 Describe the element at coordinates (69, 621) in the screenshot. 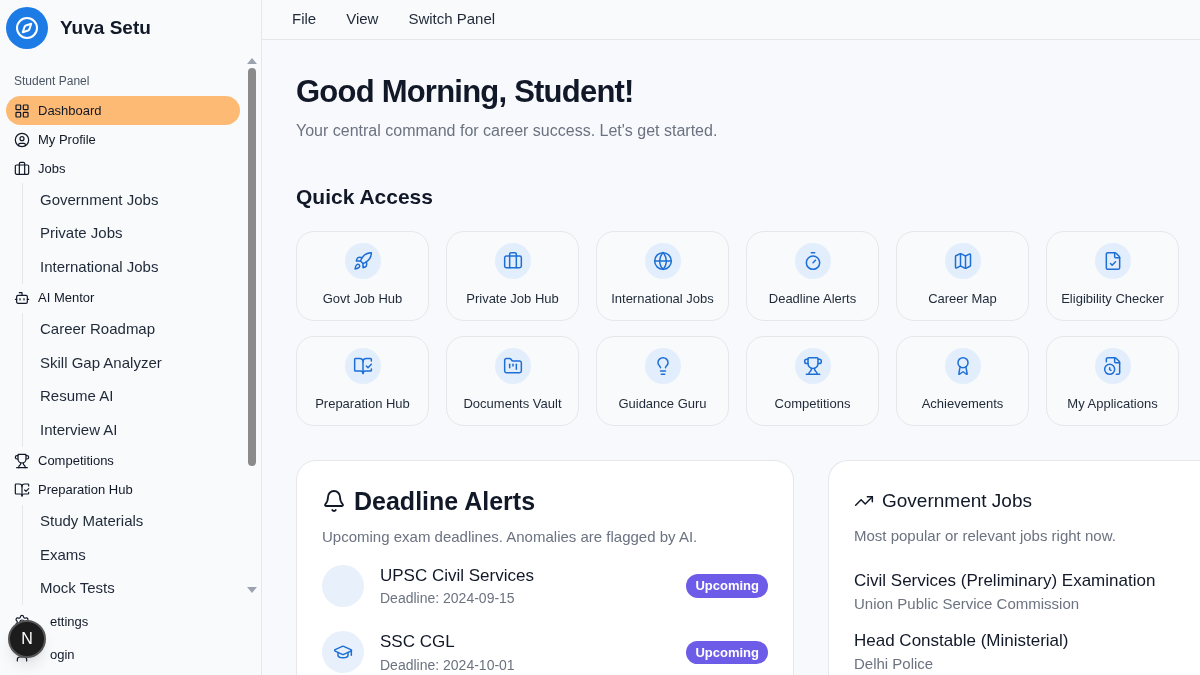

I see `sidebar-item: ettings` at that location.